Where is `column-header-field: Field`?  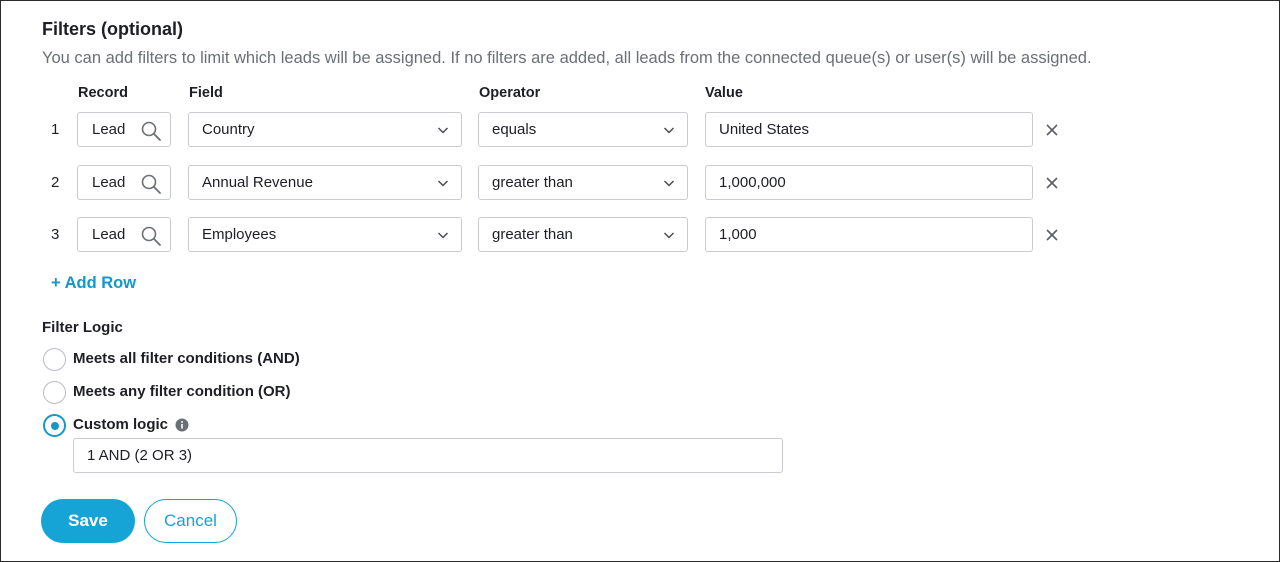 column-header-field: Field is located at coordinates (206, 93).